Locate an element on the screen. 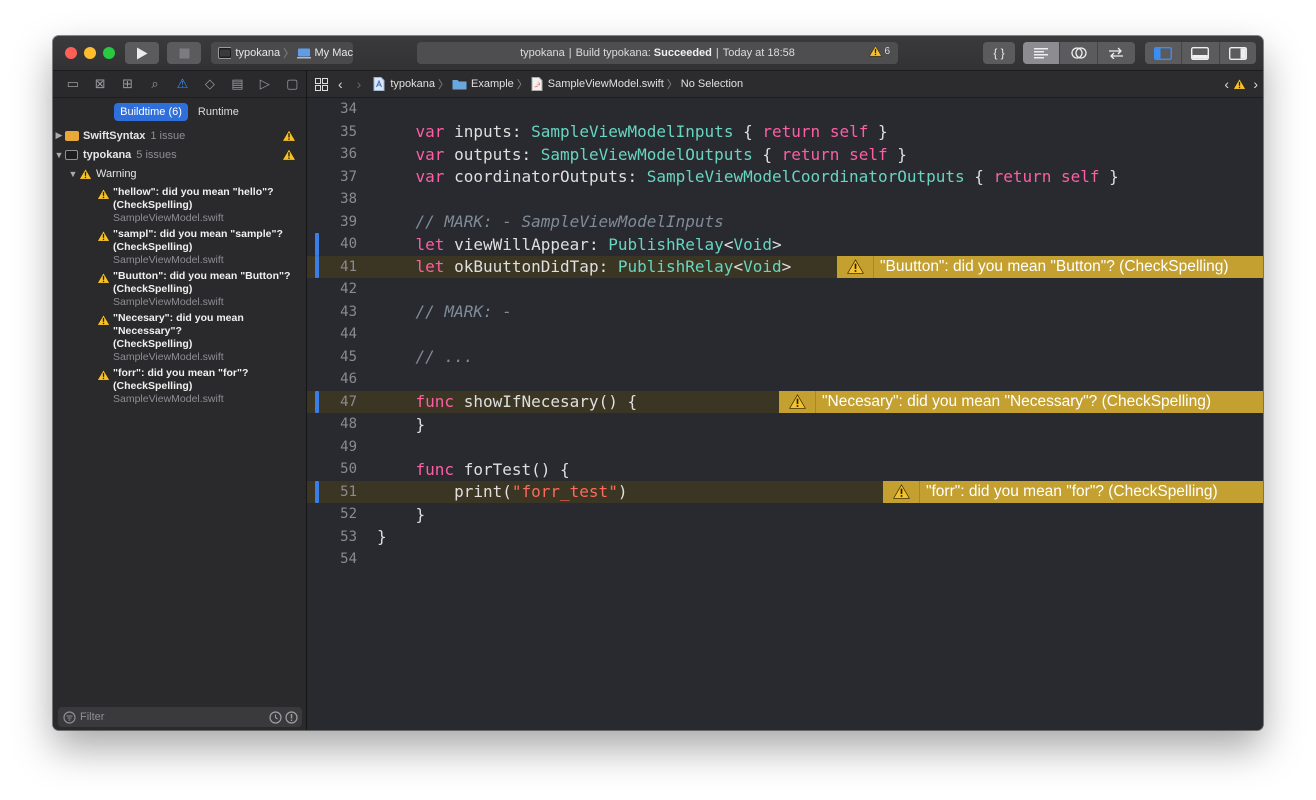 This screenshot has height=800, width=1316. debug-navigator-icon: ▤ is located at coordinates (237, 84).